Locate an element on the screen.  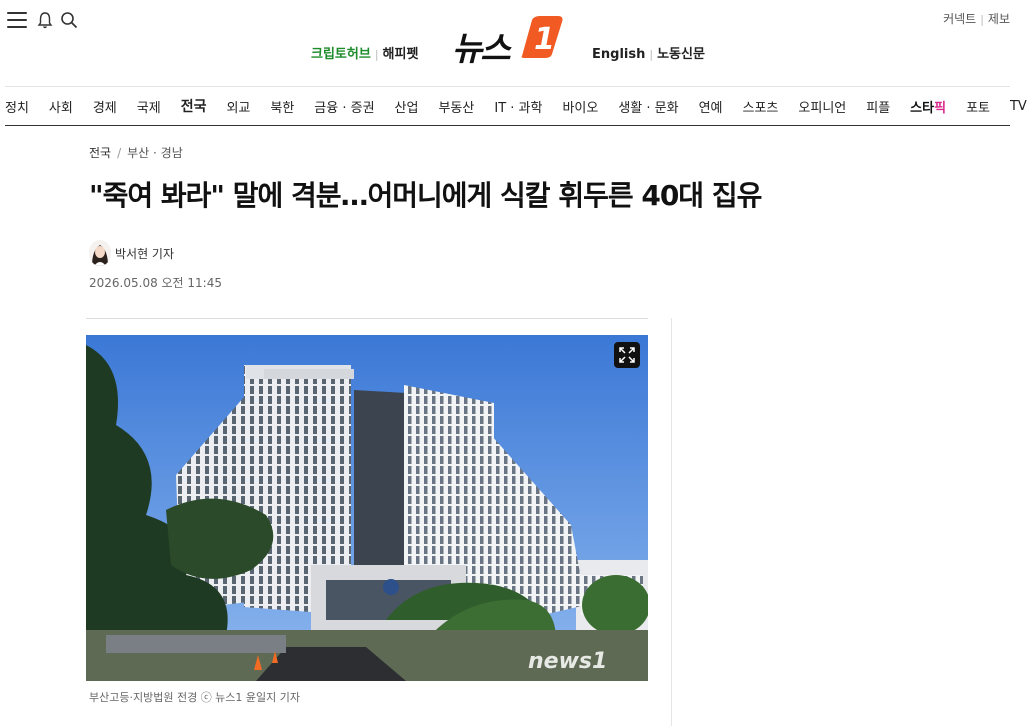
nav-item: 금융 · 증권 is located at coordinates (344, 106).